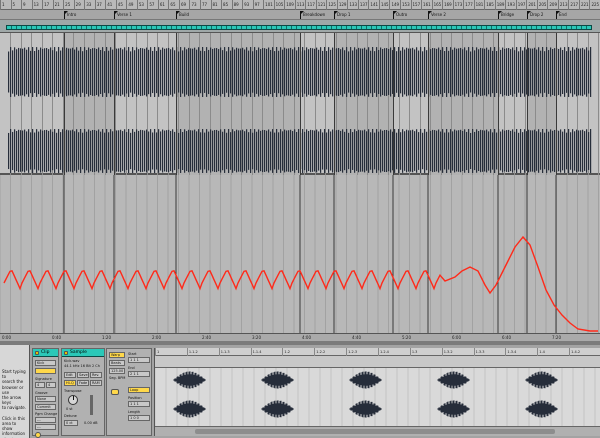  Describe the element at coordinates (88, 15) in the screenshot. I see `locator-marker: Intro` at that location.